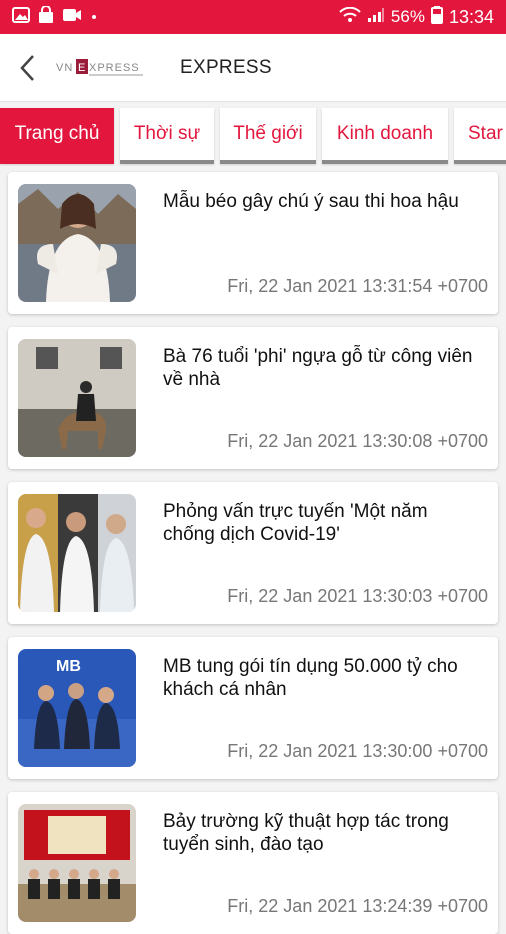  Describe the element at coordinates (46, 16) in the screenshot. I see `bag-icon` at that location.